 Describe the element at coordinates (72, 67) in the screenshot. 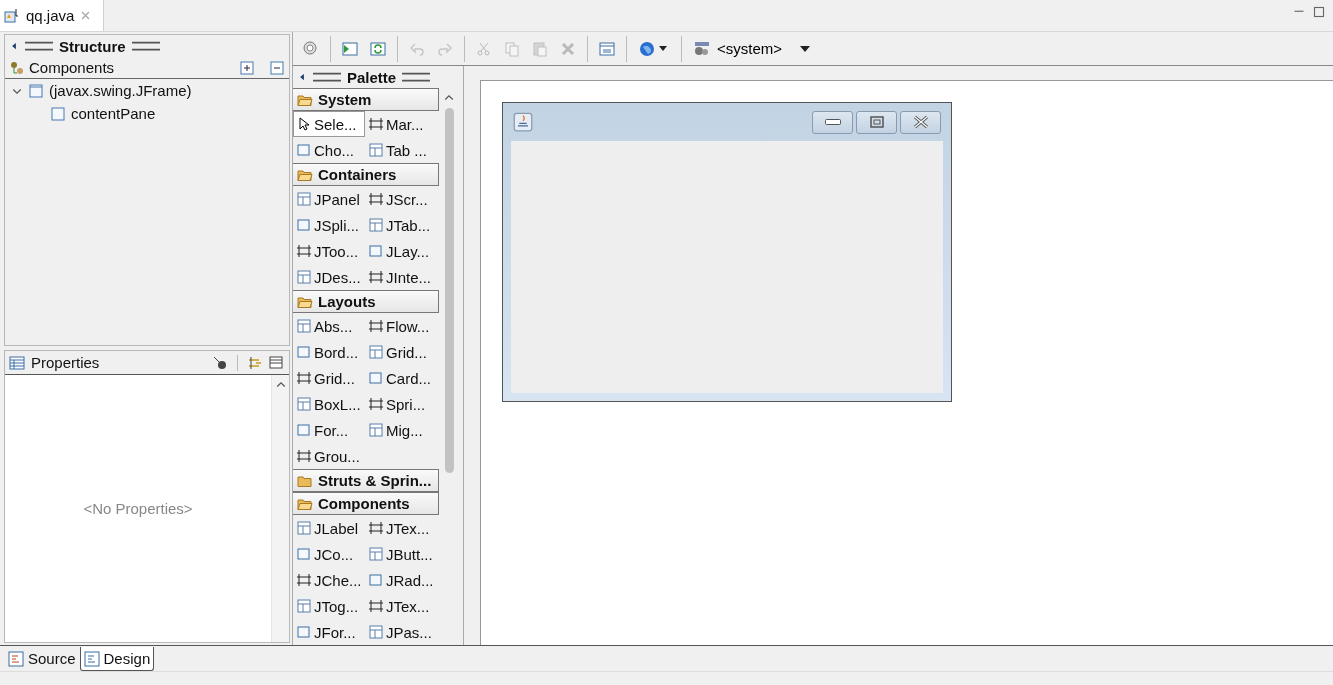

I see `section-title: Components` at that location.